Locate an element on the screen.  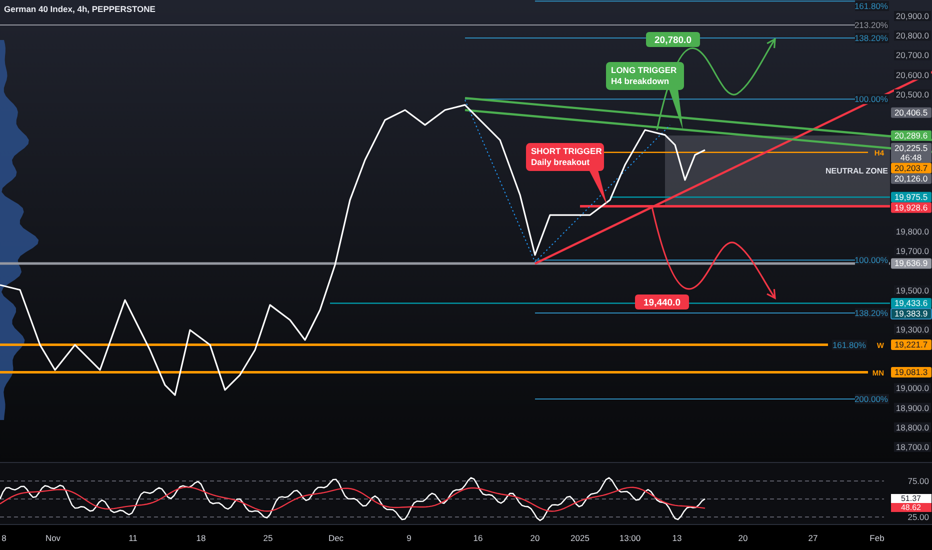
price-badge: 19,383.9 is located at coordinates (911, 314).